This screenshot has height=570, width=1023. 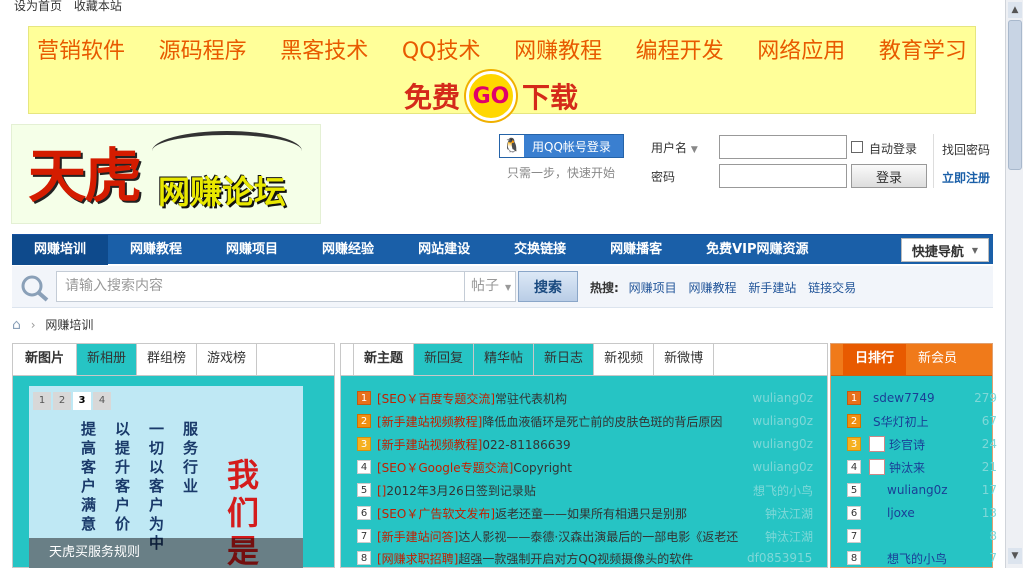 What do you see at coordinates (42, 401) in the screenshot?
I see `pager-item: 1` at bounding box center [42, 401].